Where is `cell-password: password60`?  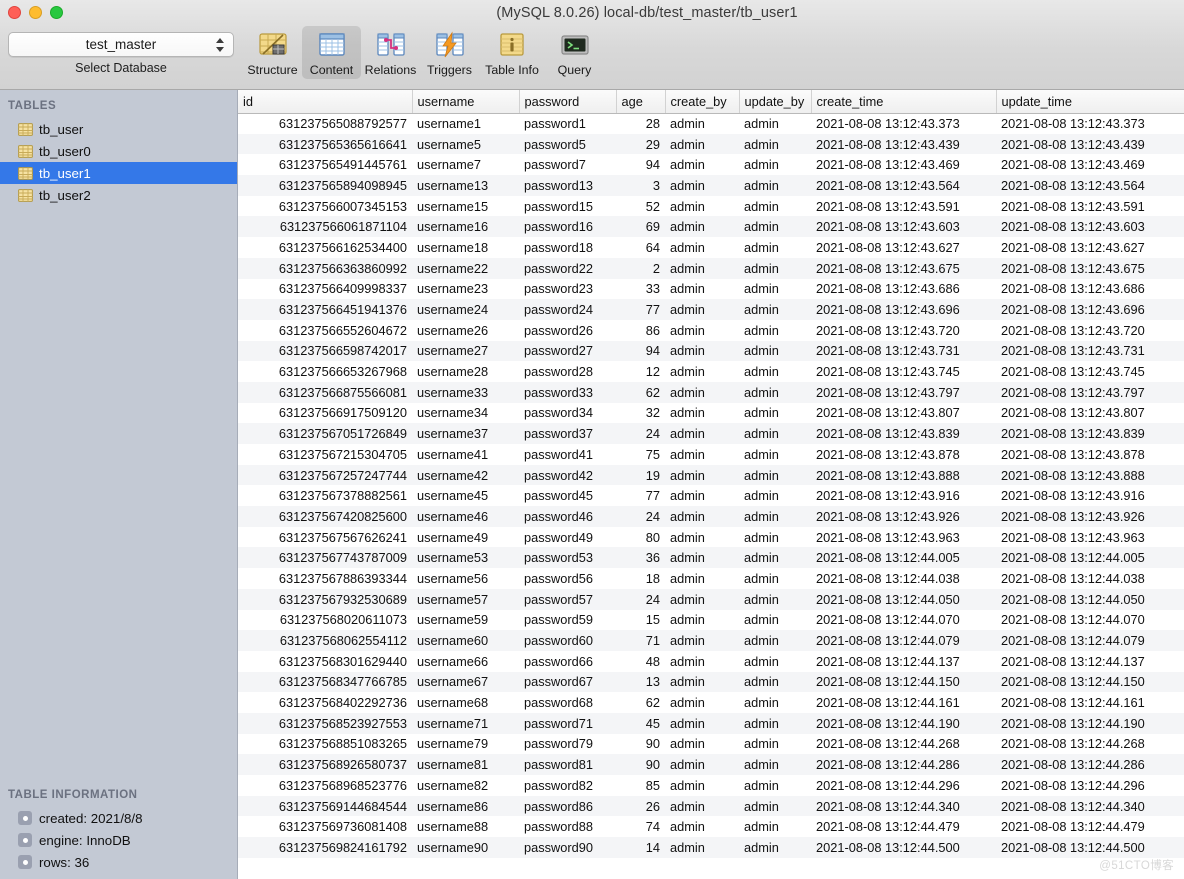
cell-password: password60 is located at coordinates (567, 640).